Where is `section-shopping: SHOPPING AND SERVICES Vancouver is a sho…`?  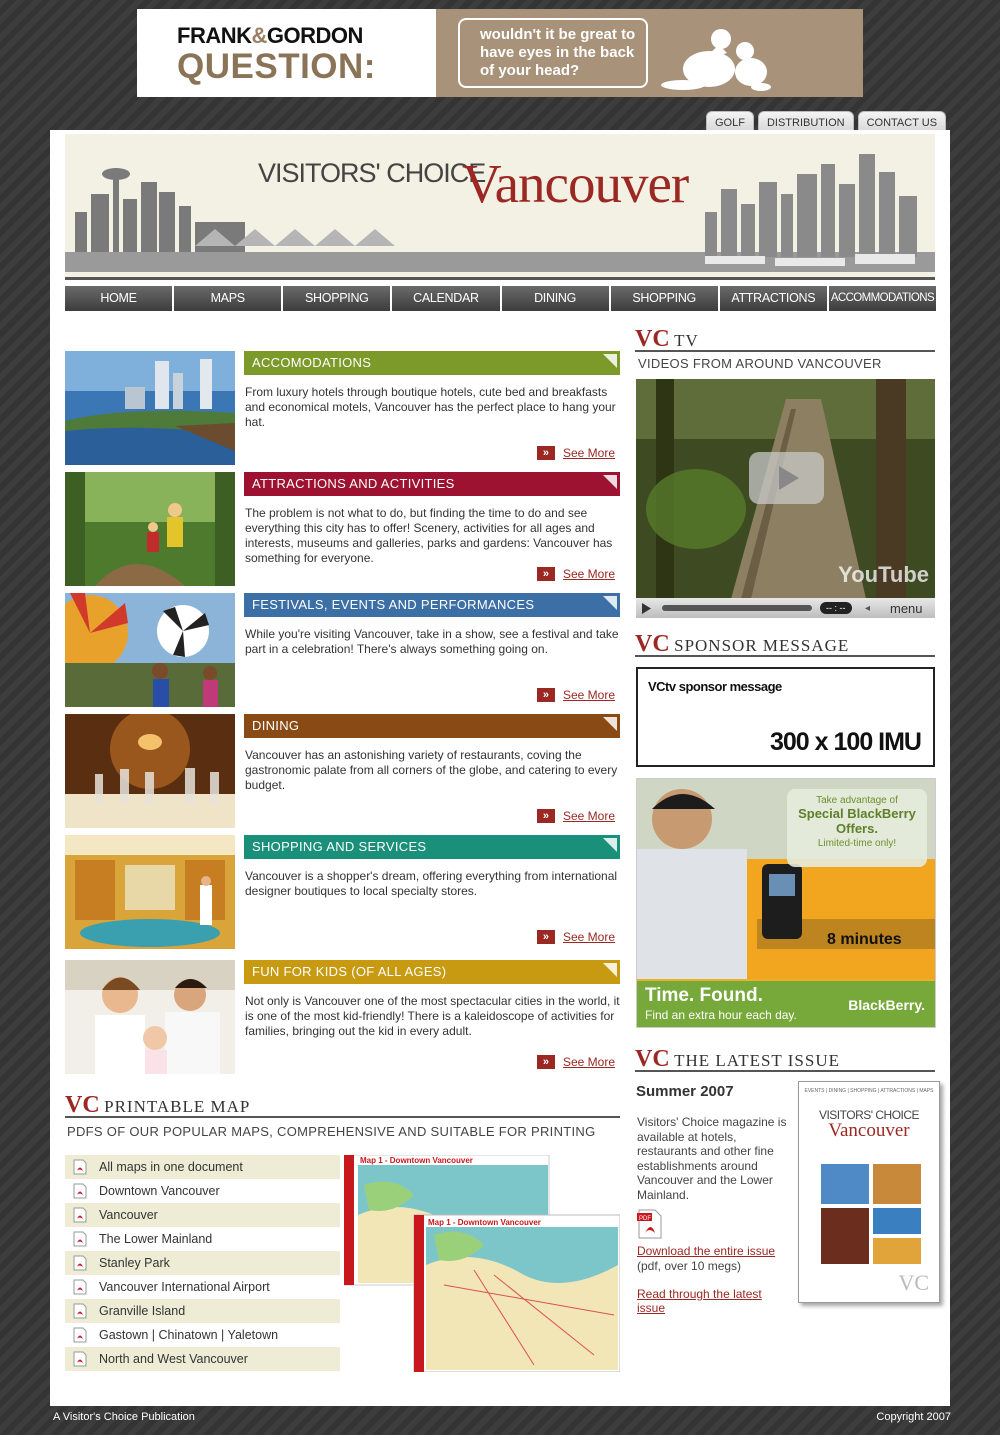
section-shopping: SHOPPING AND SERVICES Vancouver is a sho… is located at coordinates (342, 892).